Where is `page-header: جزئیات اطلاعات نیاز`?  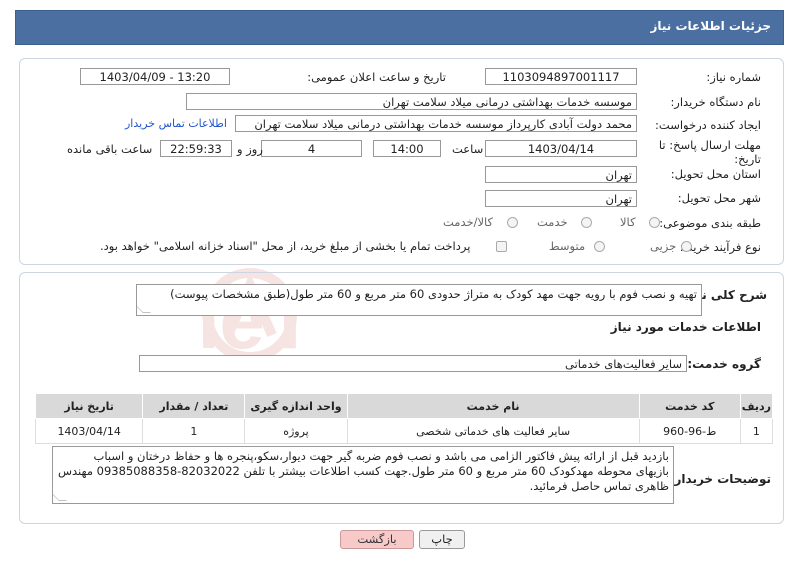 page-header: جزئیات اطلاعات نیاز is located at coordinates (399, 27).